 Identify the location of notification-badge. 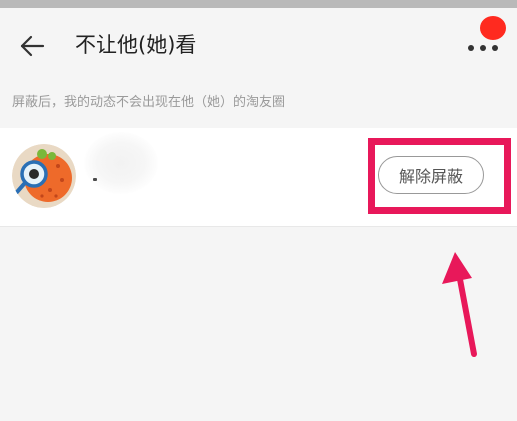
(493, 28).